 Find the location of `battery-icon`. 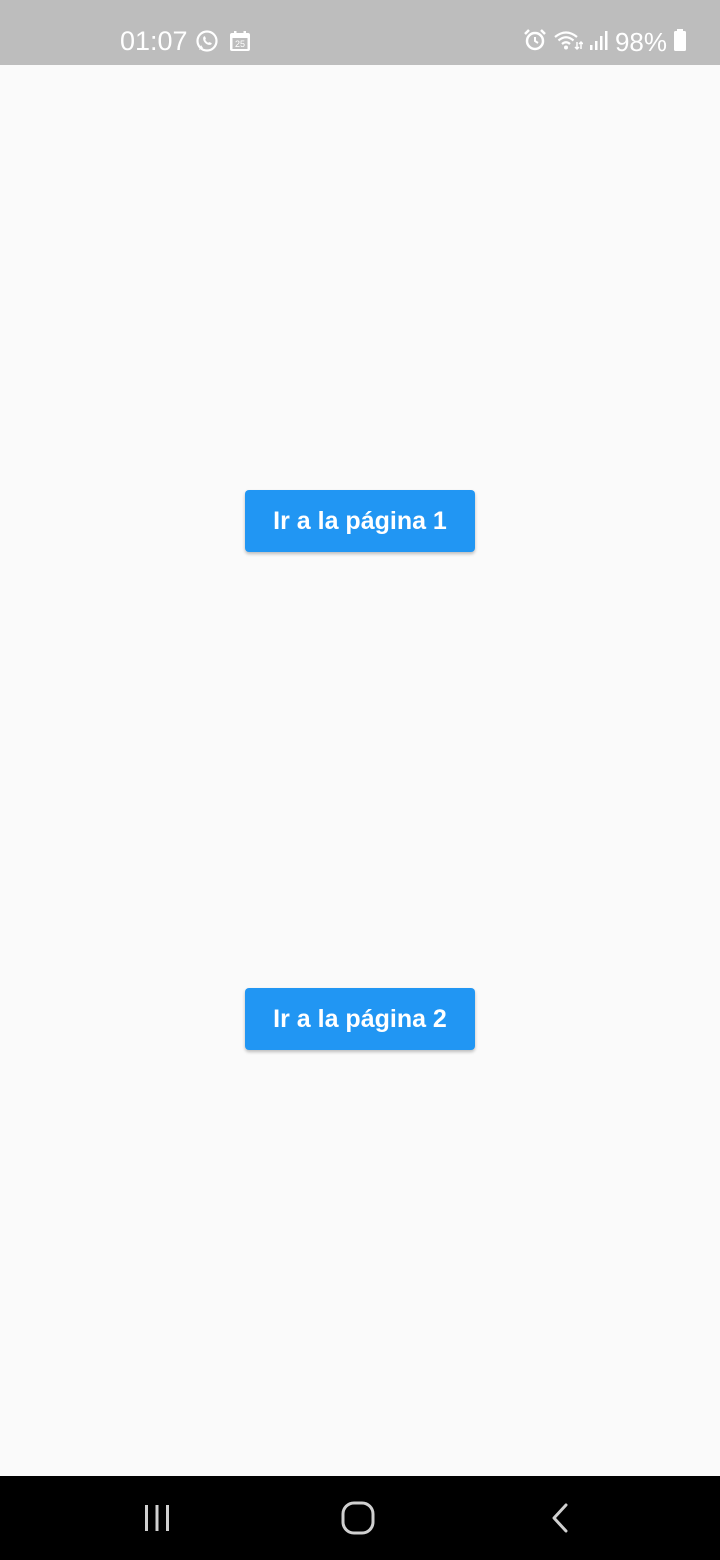

battery-icon is located at coordinates (680, 42).